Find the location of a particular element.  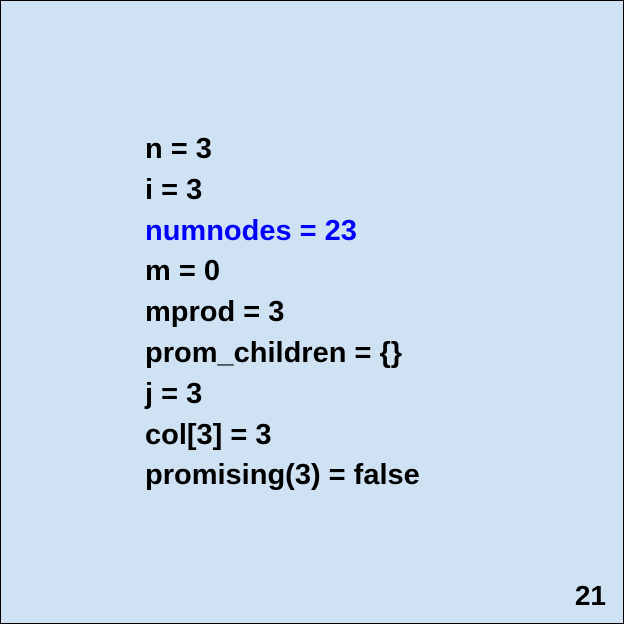

page-number: 21 is located at coordinates (590, 595).